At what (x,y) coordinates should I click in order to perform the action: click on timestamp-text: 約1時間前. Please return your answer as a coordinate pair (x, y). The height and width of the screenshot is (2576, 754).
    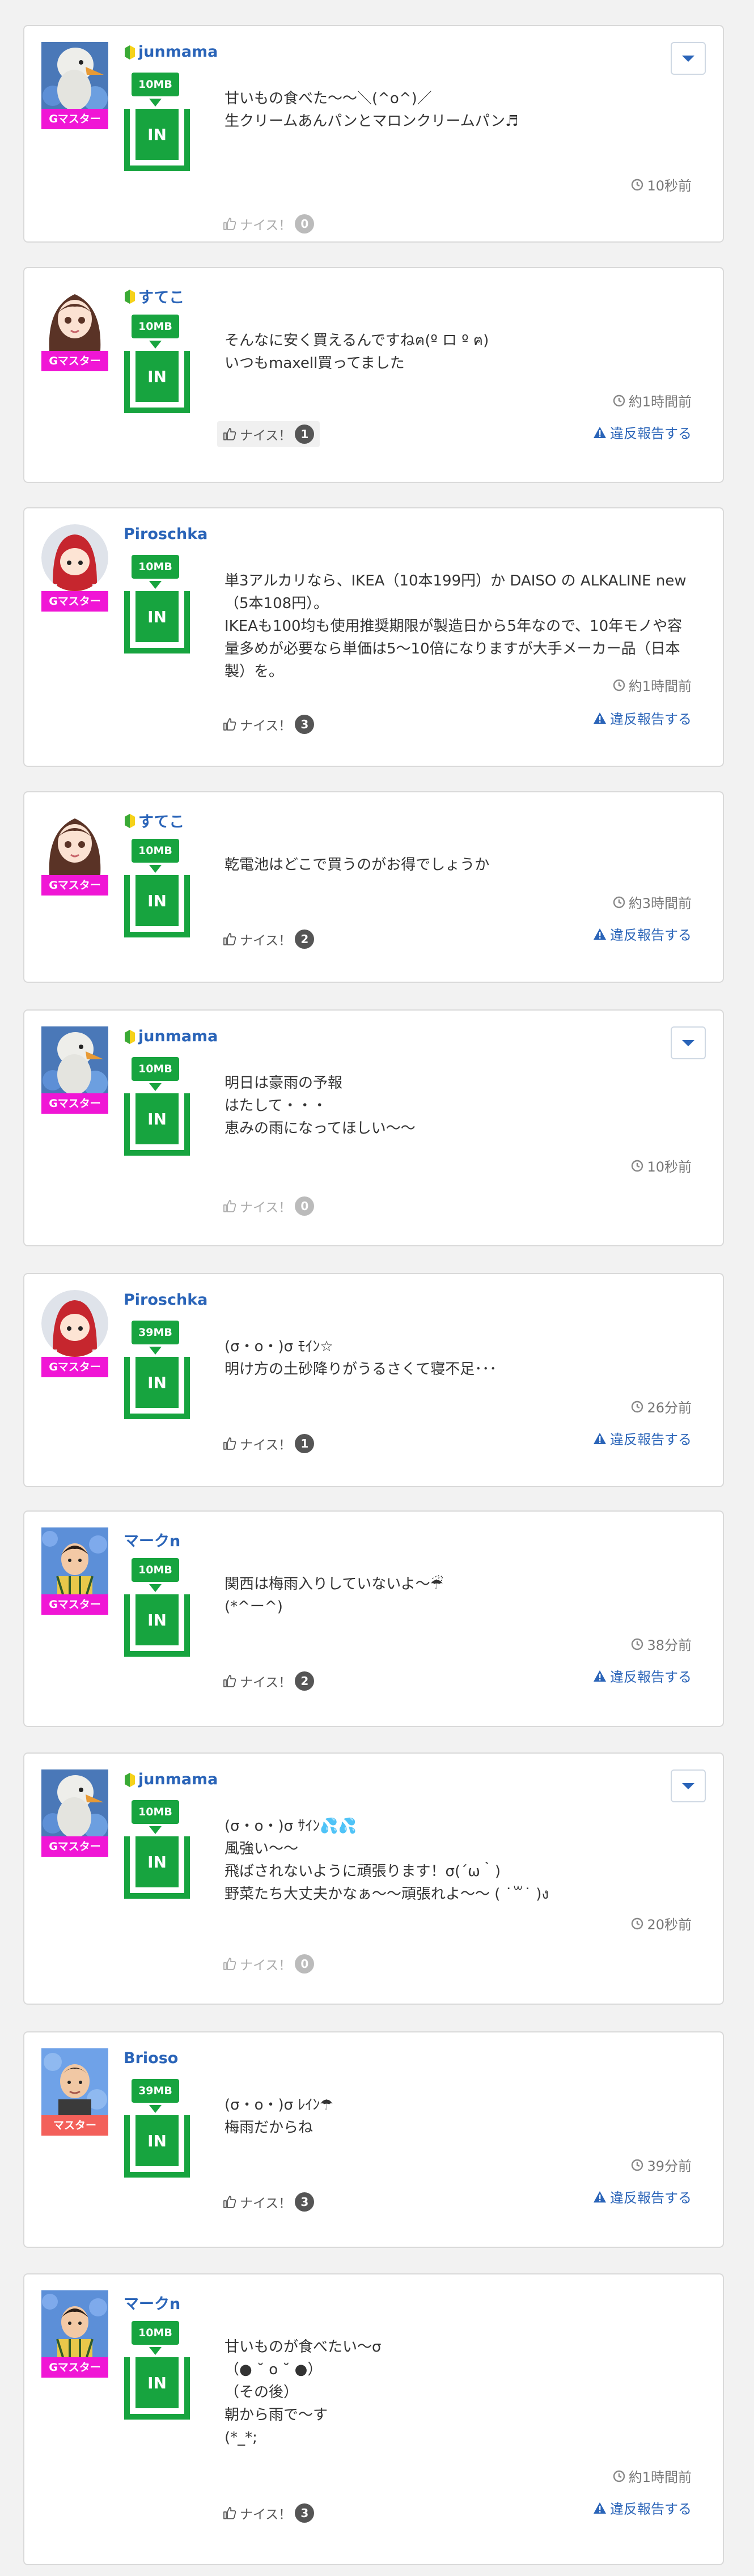
    Looking at the image, I should click on (660, 402).